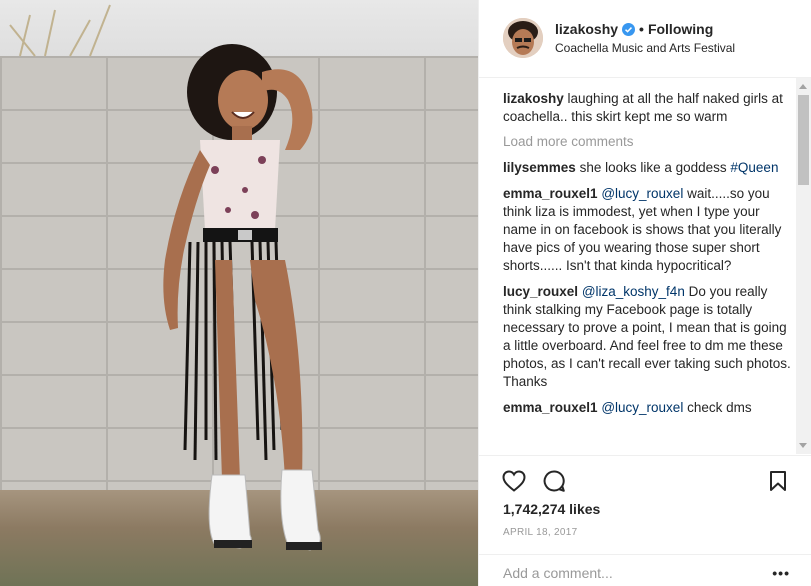 This screenshot has height=586, width=811. Describe the element at coordinates (539, 167) in the screenshot. I see `comment-username: lilysemmes` at that location.